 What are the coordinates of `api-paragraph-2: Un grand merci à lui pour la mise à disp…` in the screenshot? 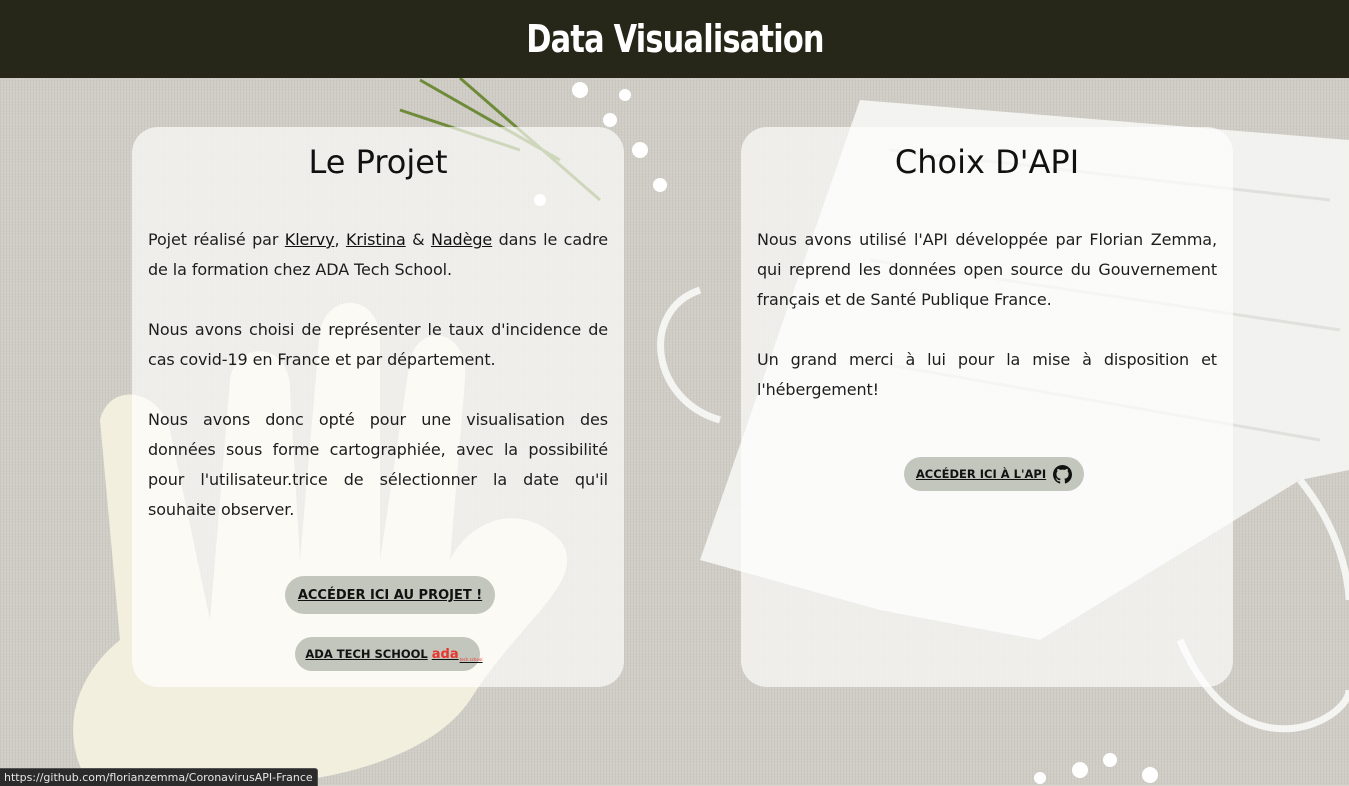 It's located at (987, 374).